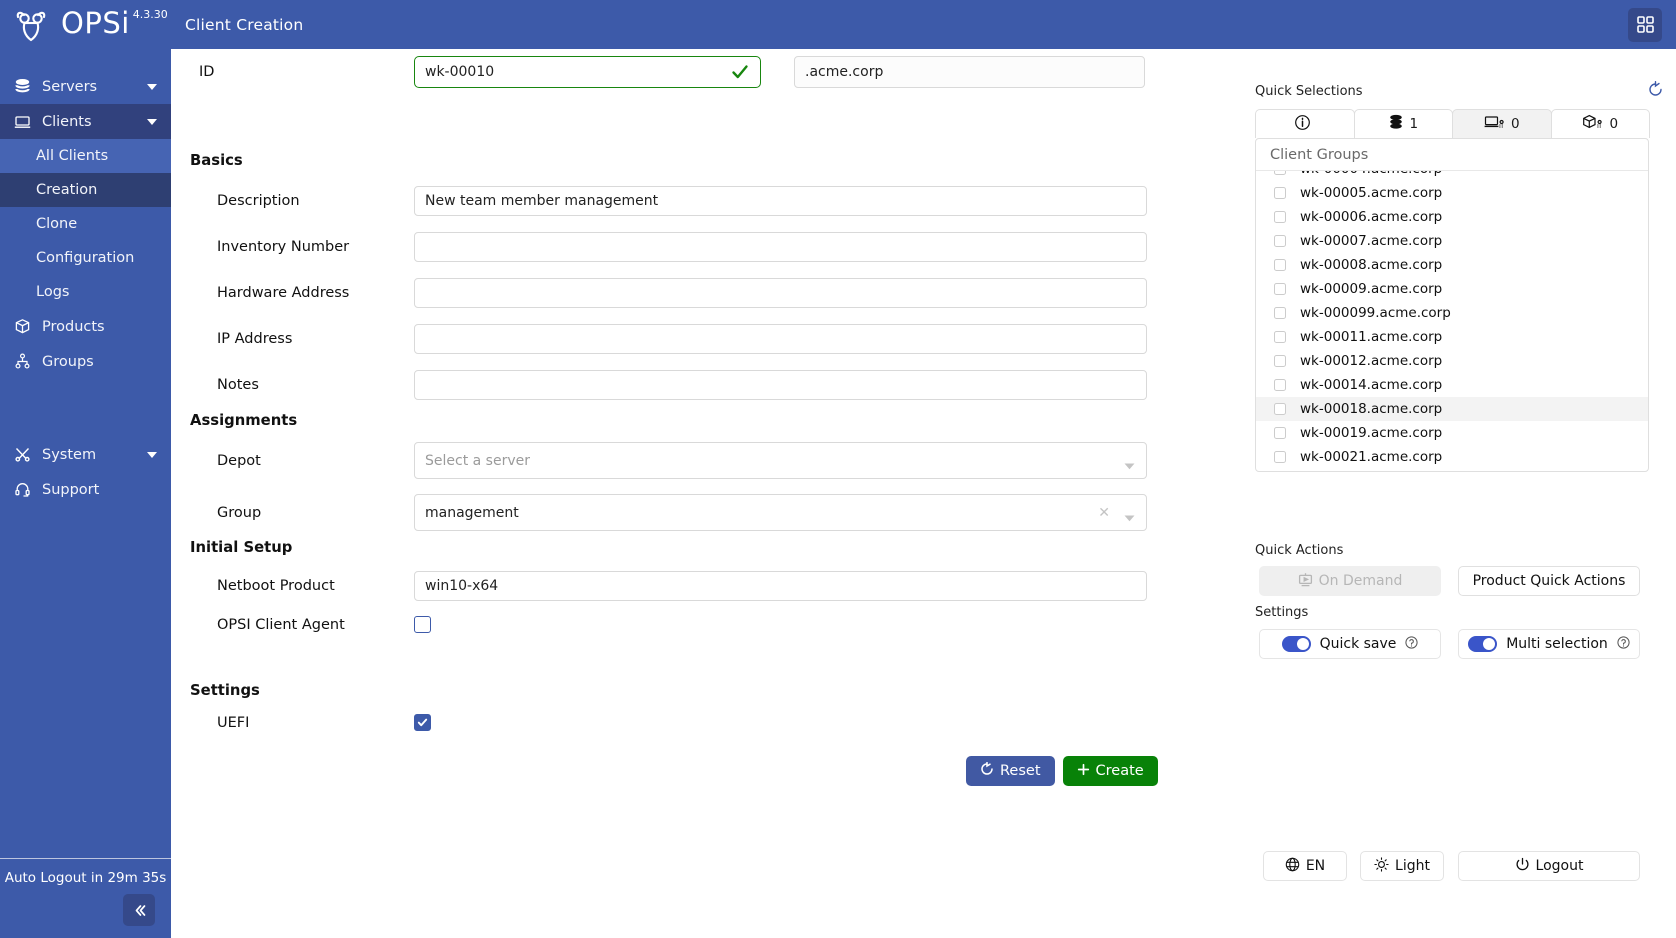 This screenshot has width=1676, height=938. I want to click on client-list-item: wk-00018.acme.corp, so click(1452, 409).